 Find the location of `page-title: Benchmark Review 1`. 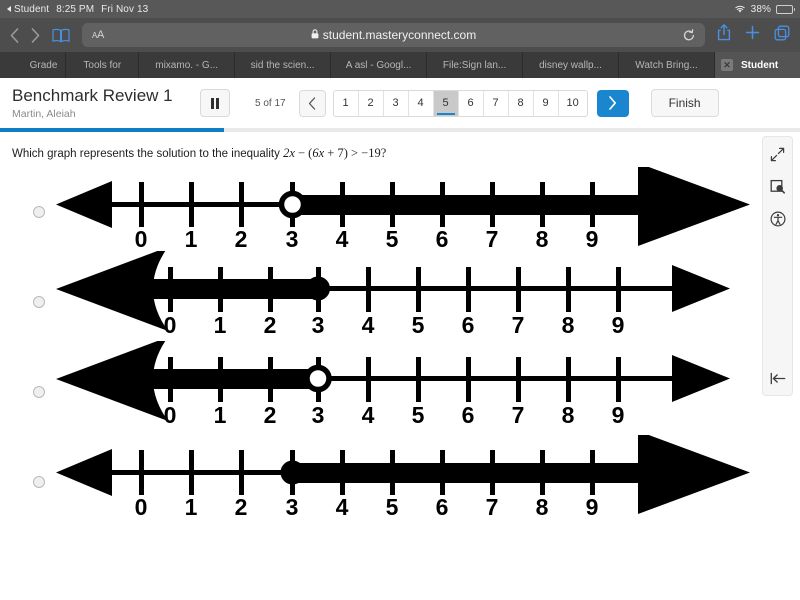

page-title: Benchmark Review 1 is located at coordinates (92, 95).